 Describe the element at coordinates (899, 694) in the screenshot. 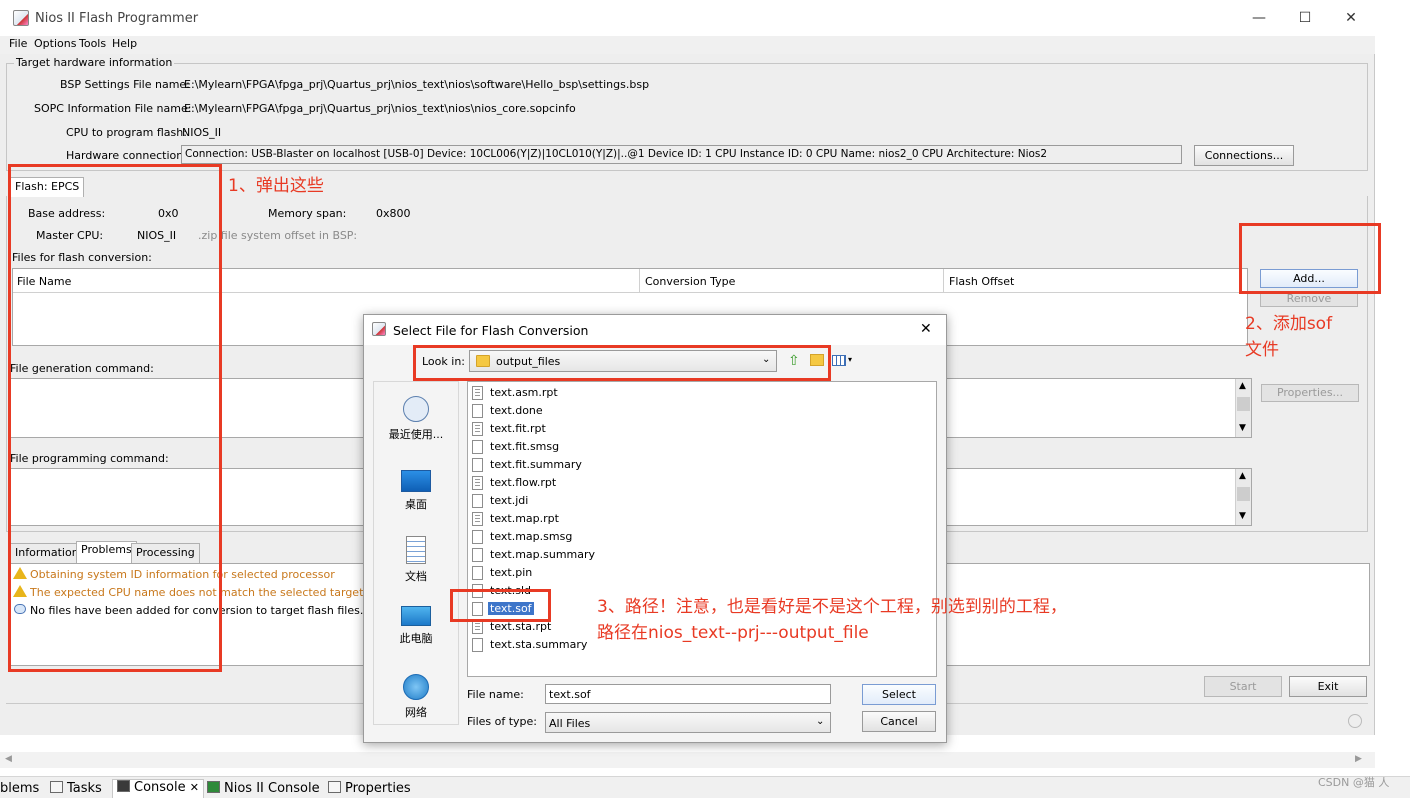

I see `select-button: Select` at that location.